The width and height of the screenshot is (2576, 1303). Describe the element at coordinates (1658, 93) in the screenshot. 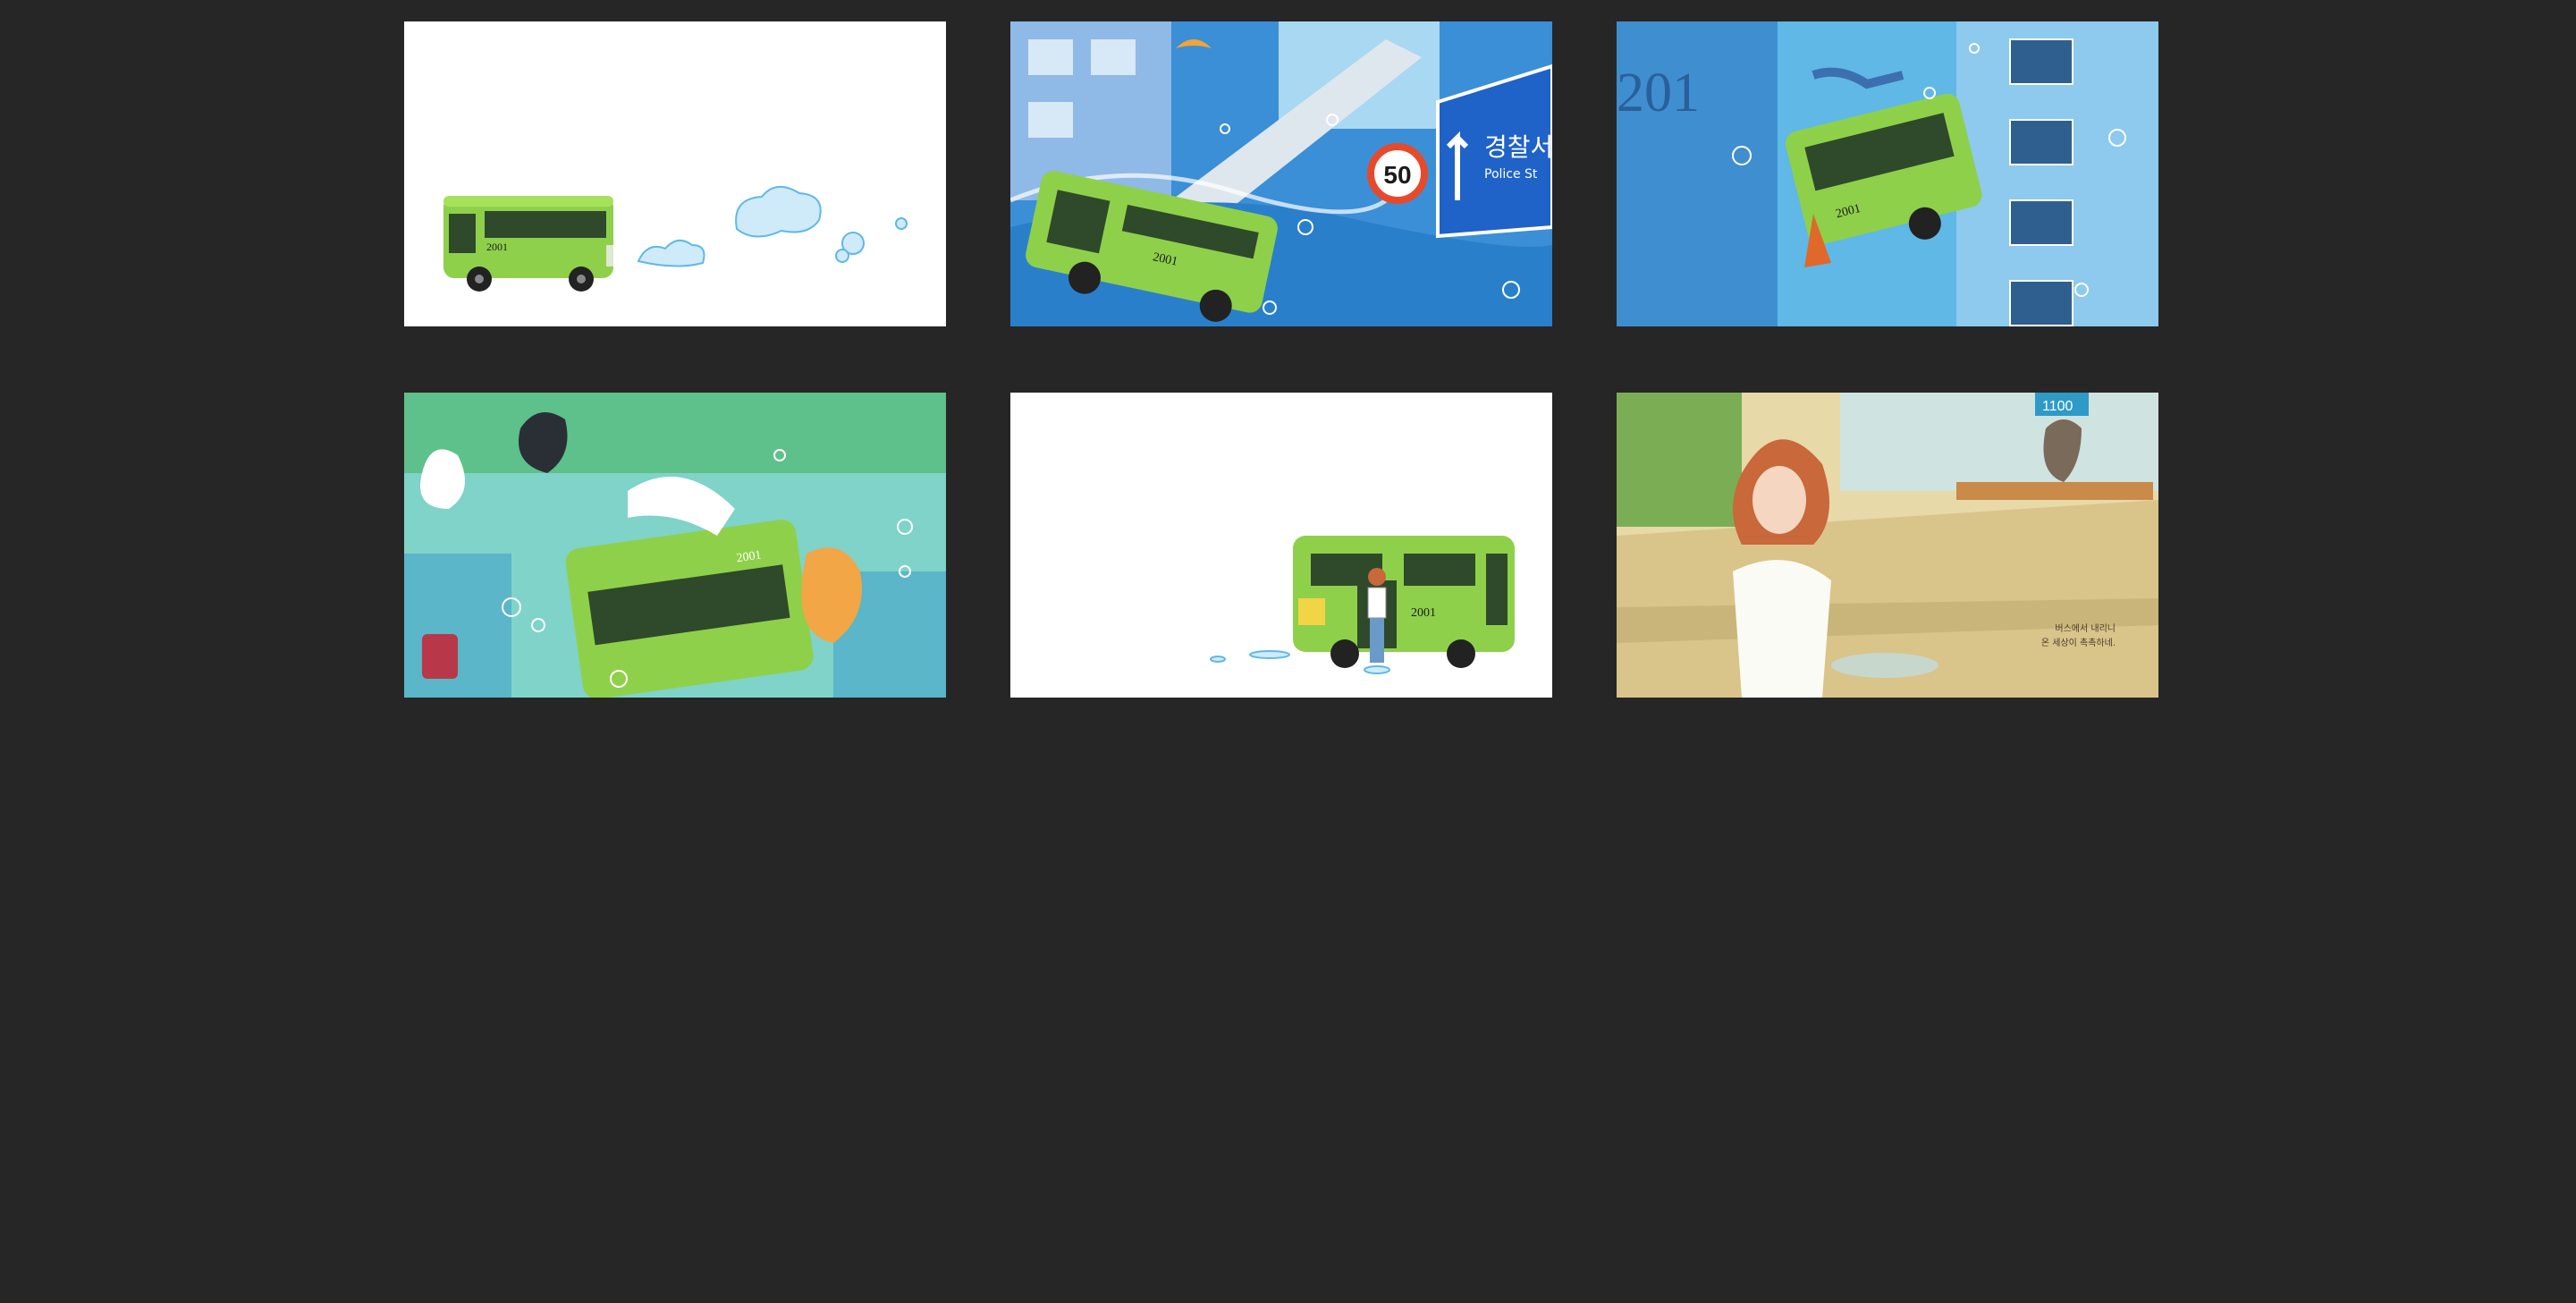

I see `building-number: 201` at that location.